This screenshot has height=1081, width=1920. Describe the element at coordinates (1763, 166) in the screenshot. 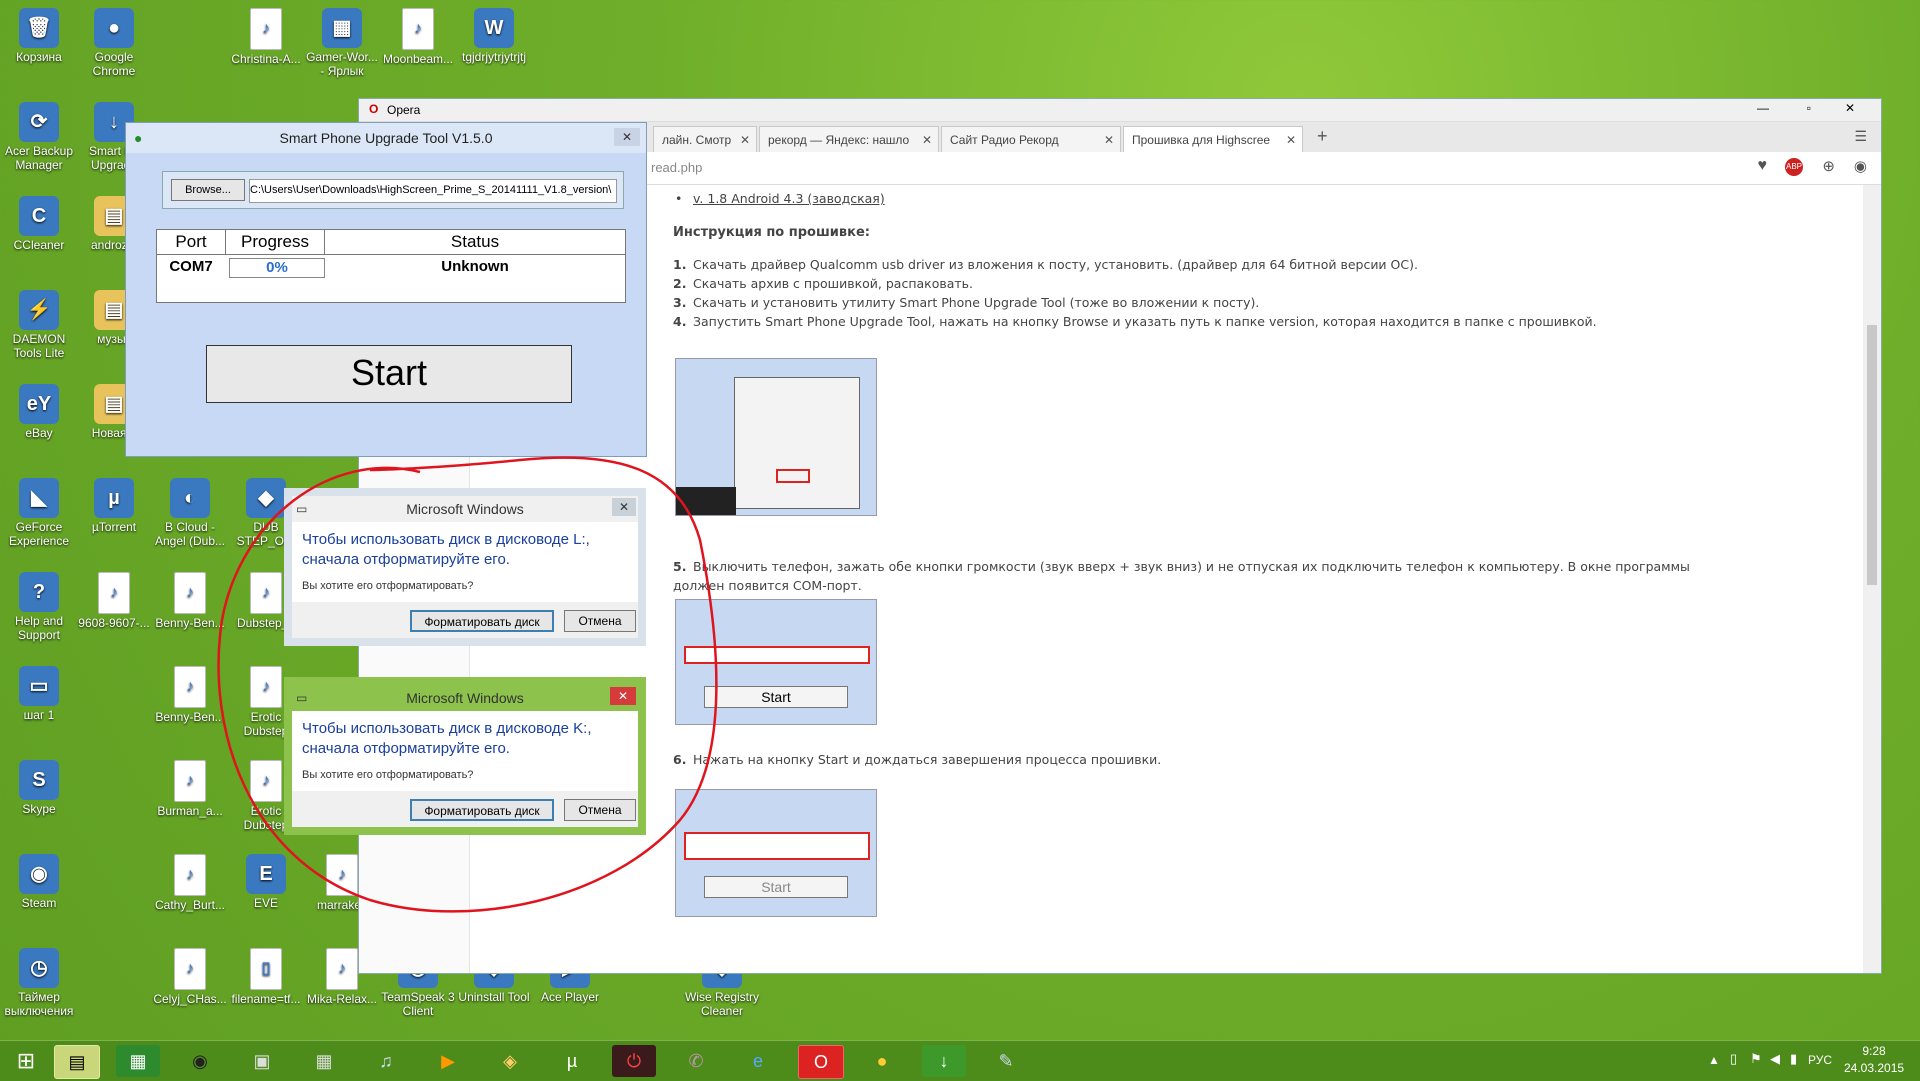

I see `heart-icon: ♥` at that location.